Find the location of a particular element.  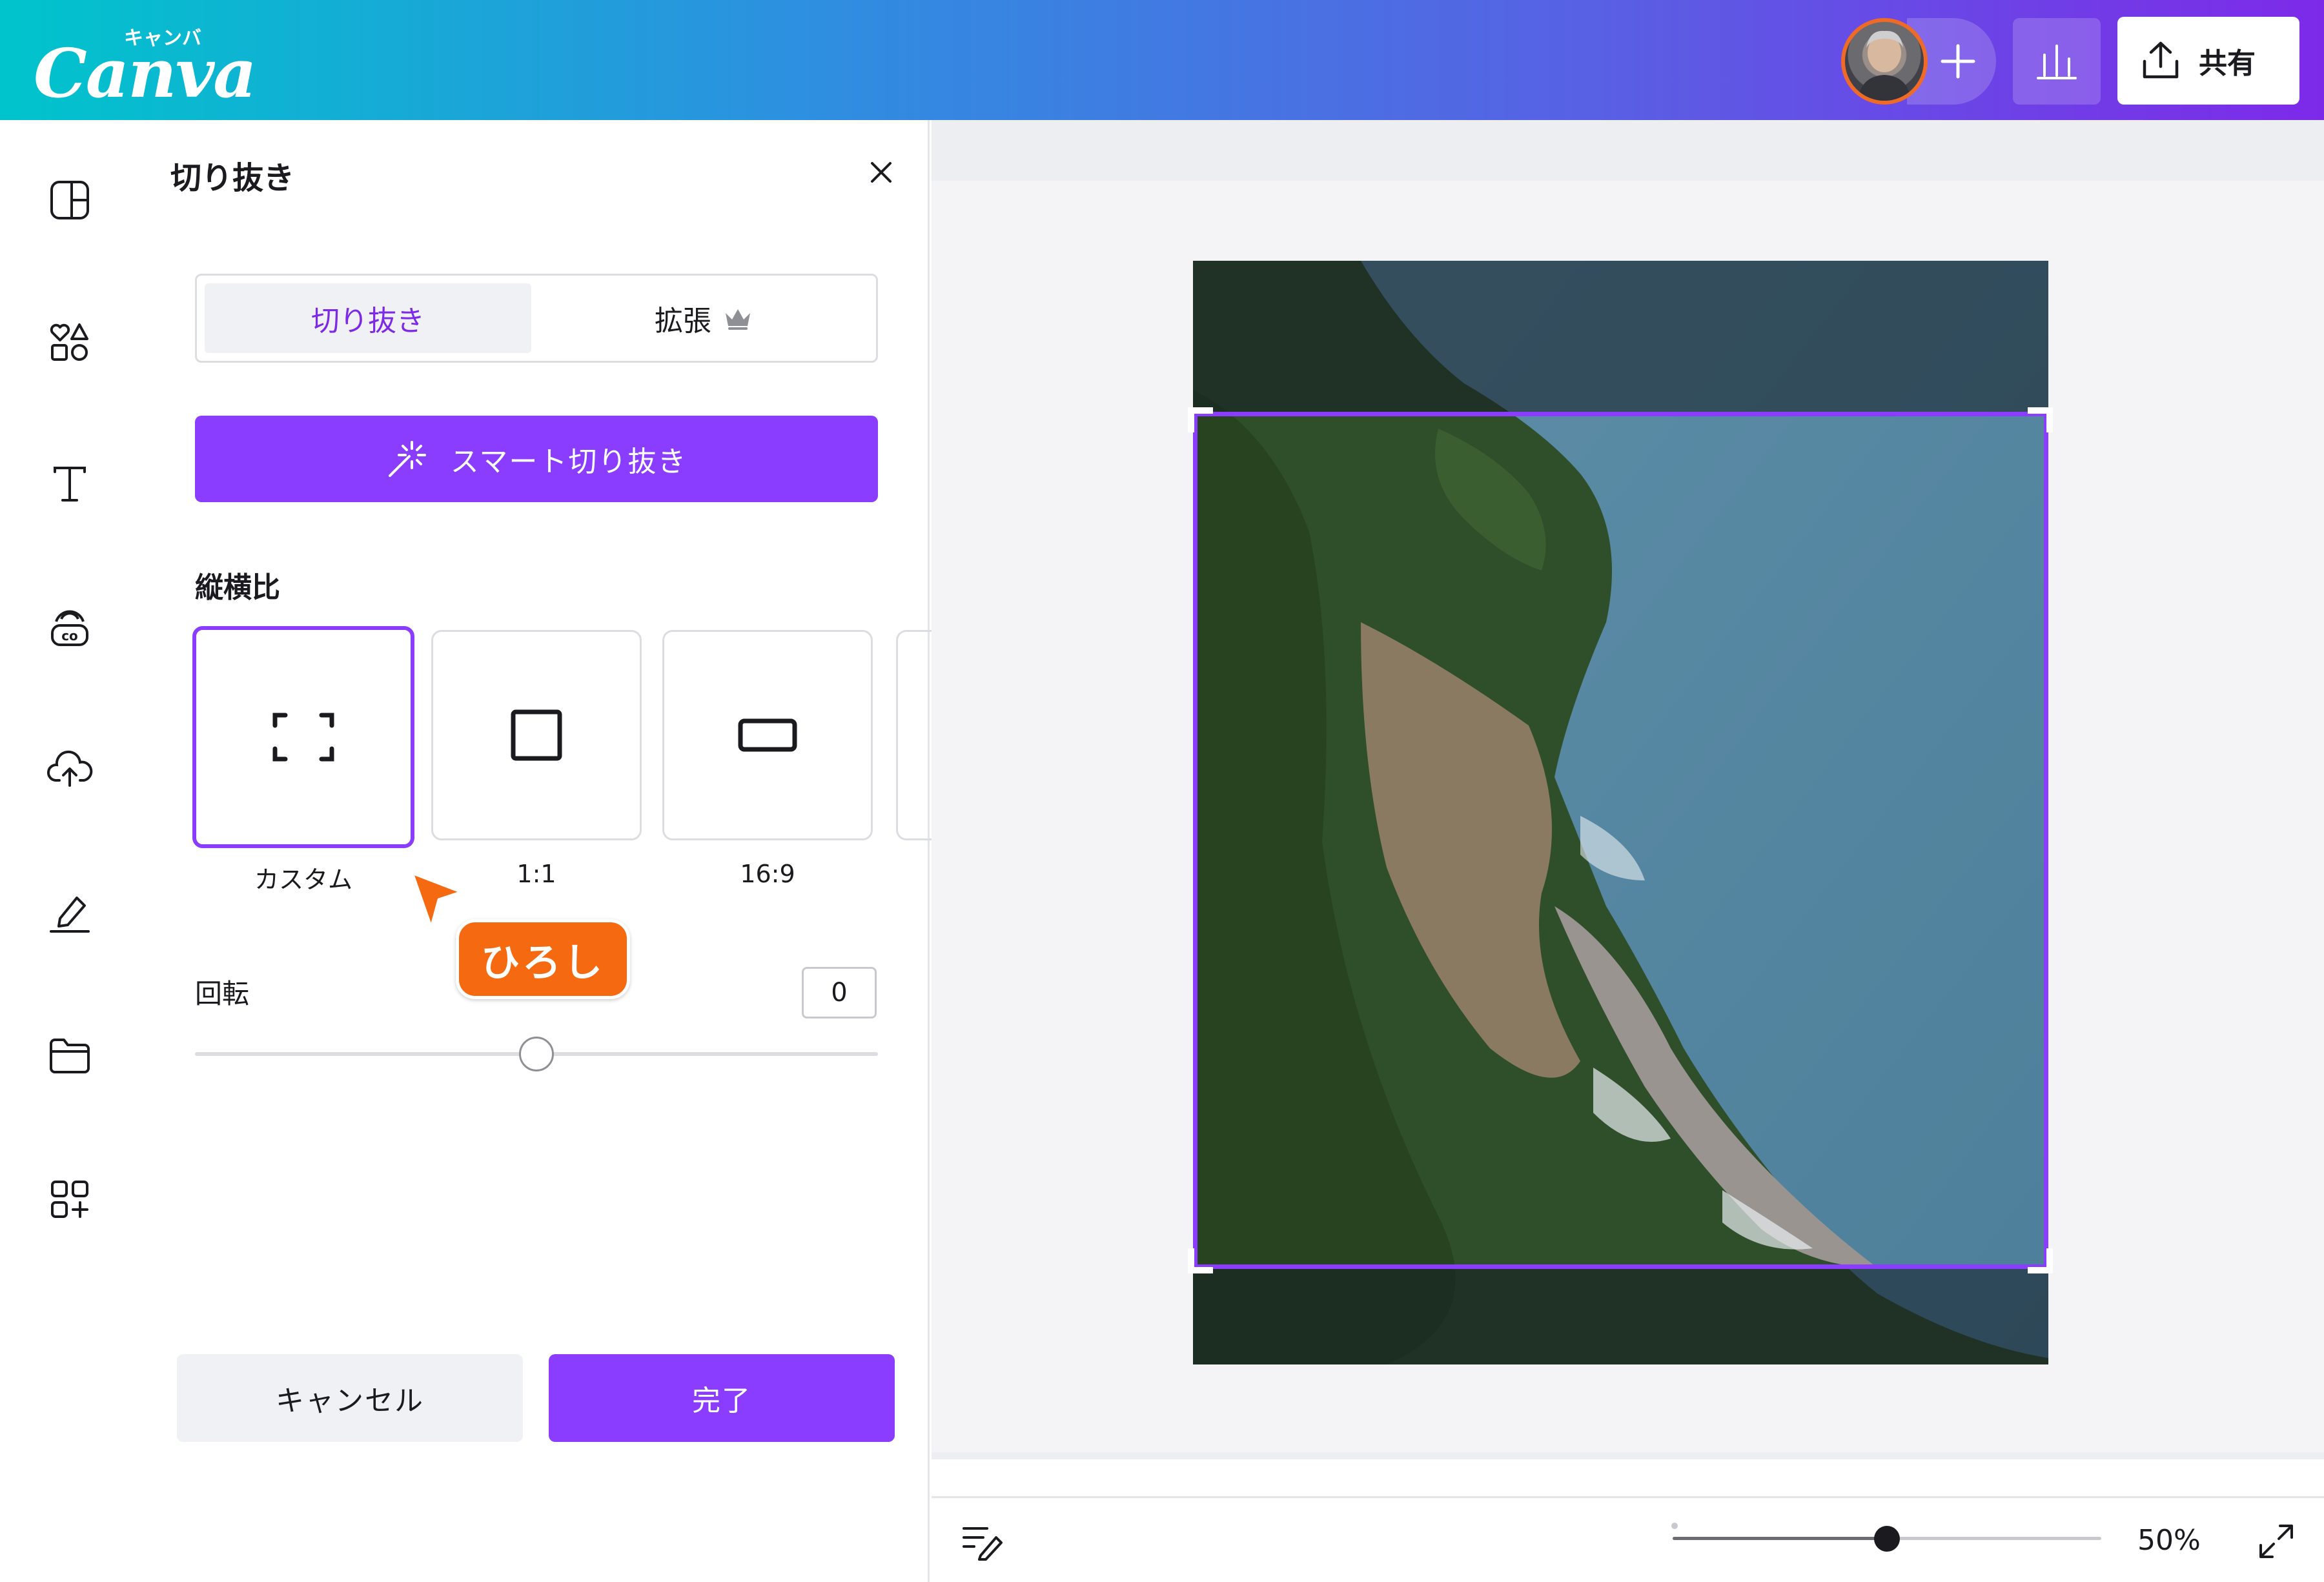

shapes-icon is located at coordinates (69, 342).